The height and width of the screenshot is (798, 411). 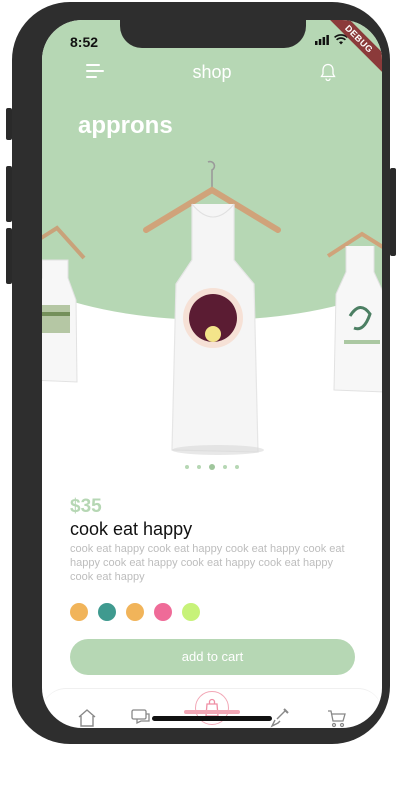 What do you see at coordinates (212, 74) in the screenshot?
I see `top-bar: shop` at bounding box center [212, 74].